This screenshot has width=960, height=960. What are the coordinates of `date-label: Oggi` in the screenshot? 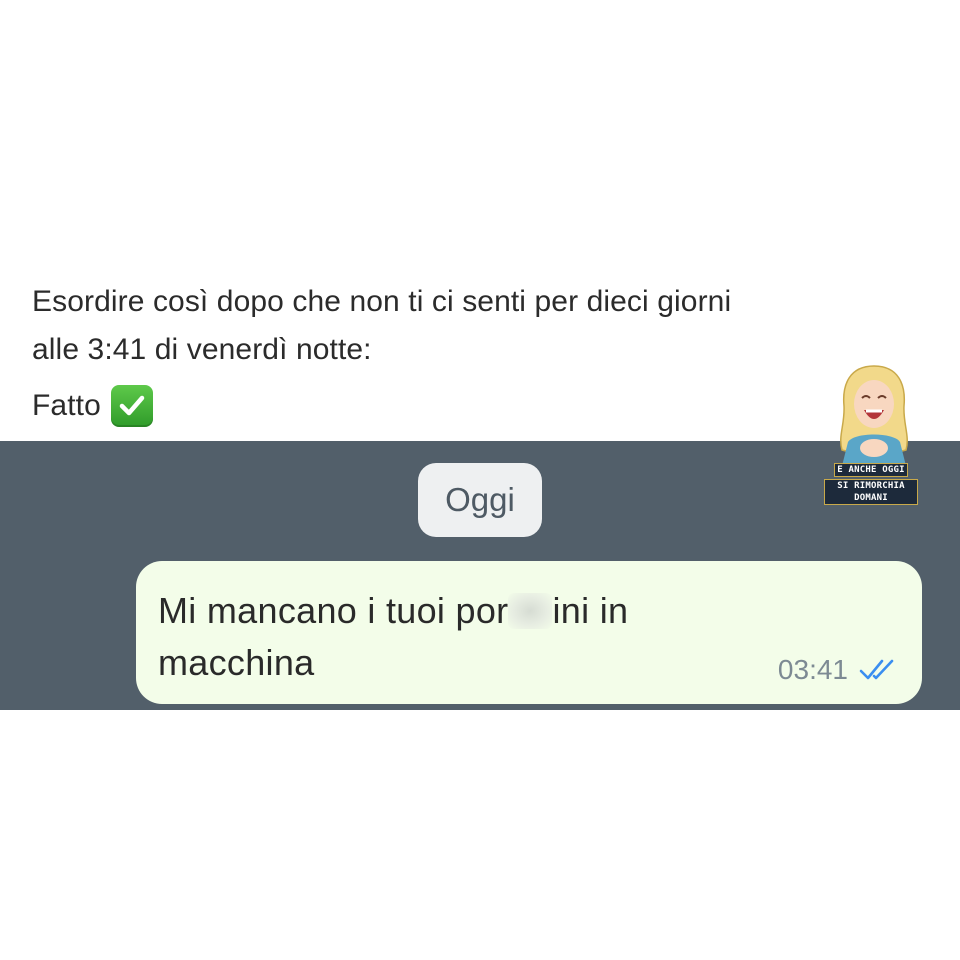 It's located at (480, 499).